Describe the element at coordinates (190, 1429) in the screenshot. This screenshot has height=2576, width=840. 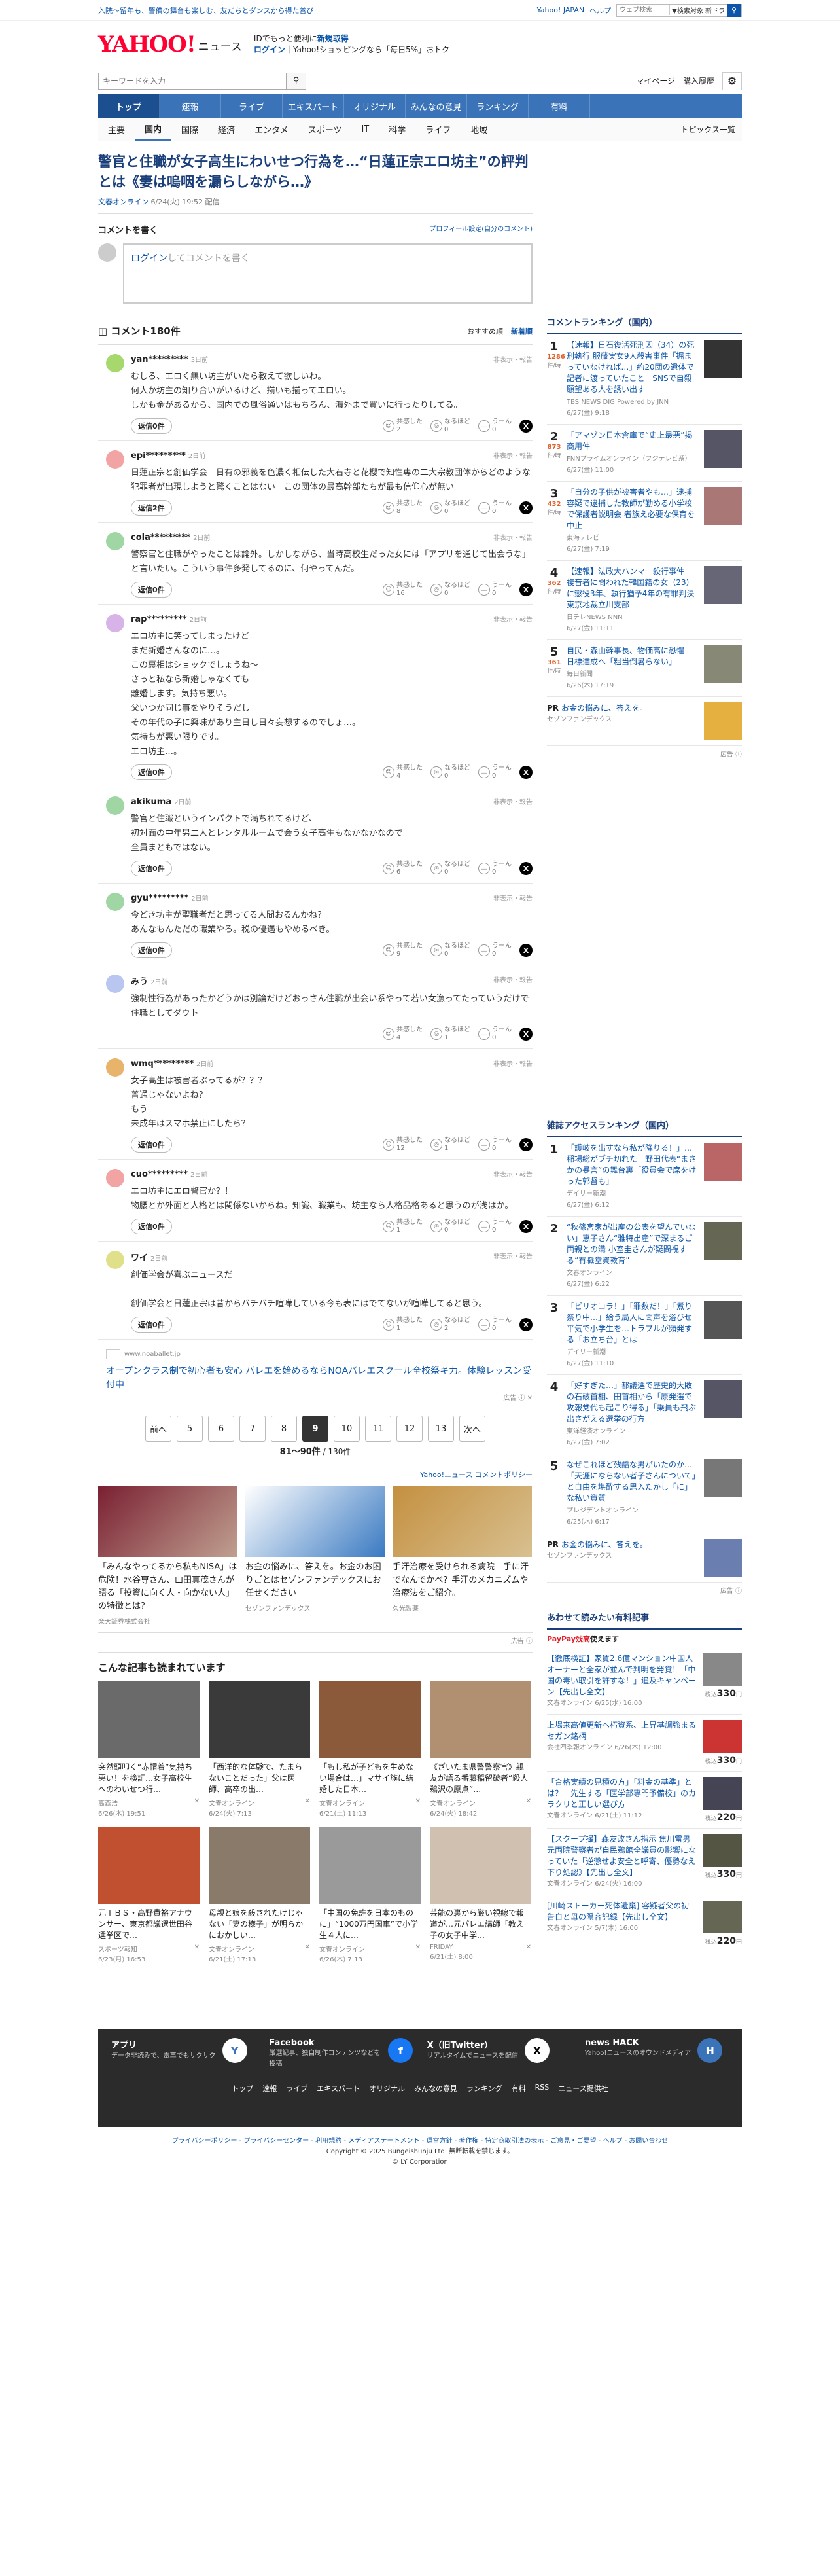
I see `page-5-button: 5` at that location.